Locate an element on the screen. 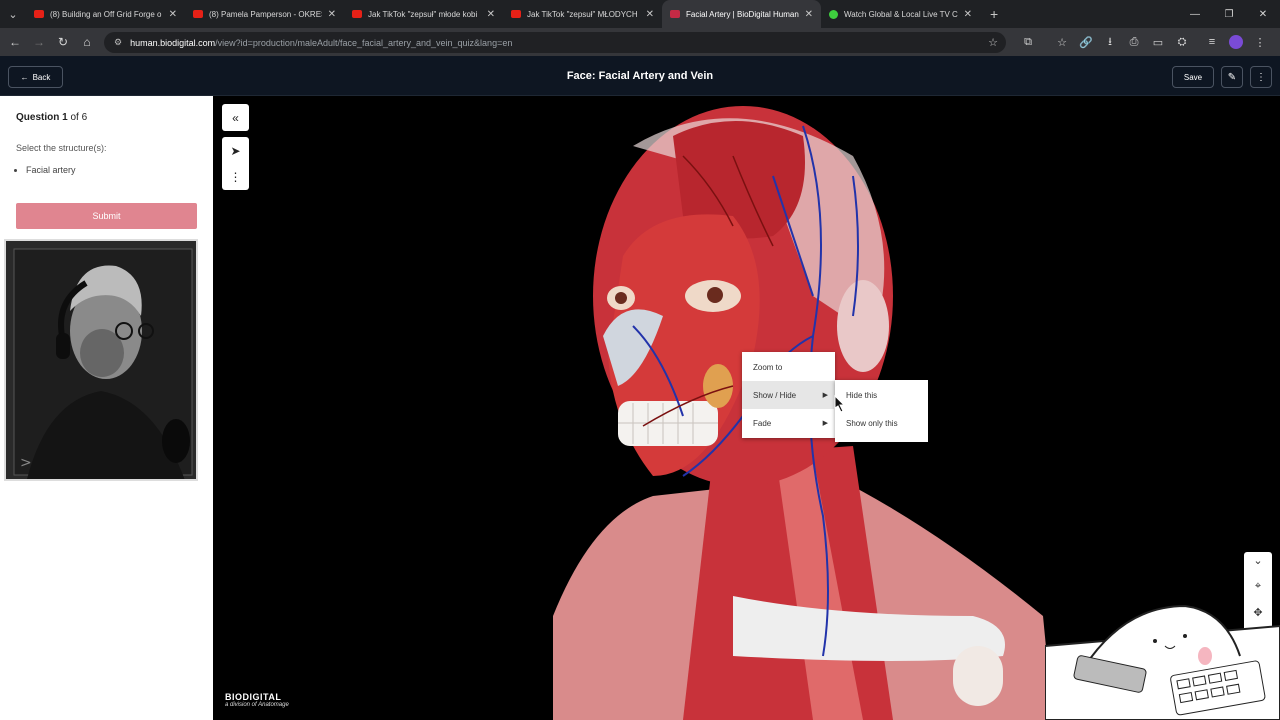  profile-avatar is located at coordinates (1236, 42).